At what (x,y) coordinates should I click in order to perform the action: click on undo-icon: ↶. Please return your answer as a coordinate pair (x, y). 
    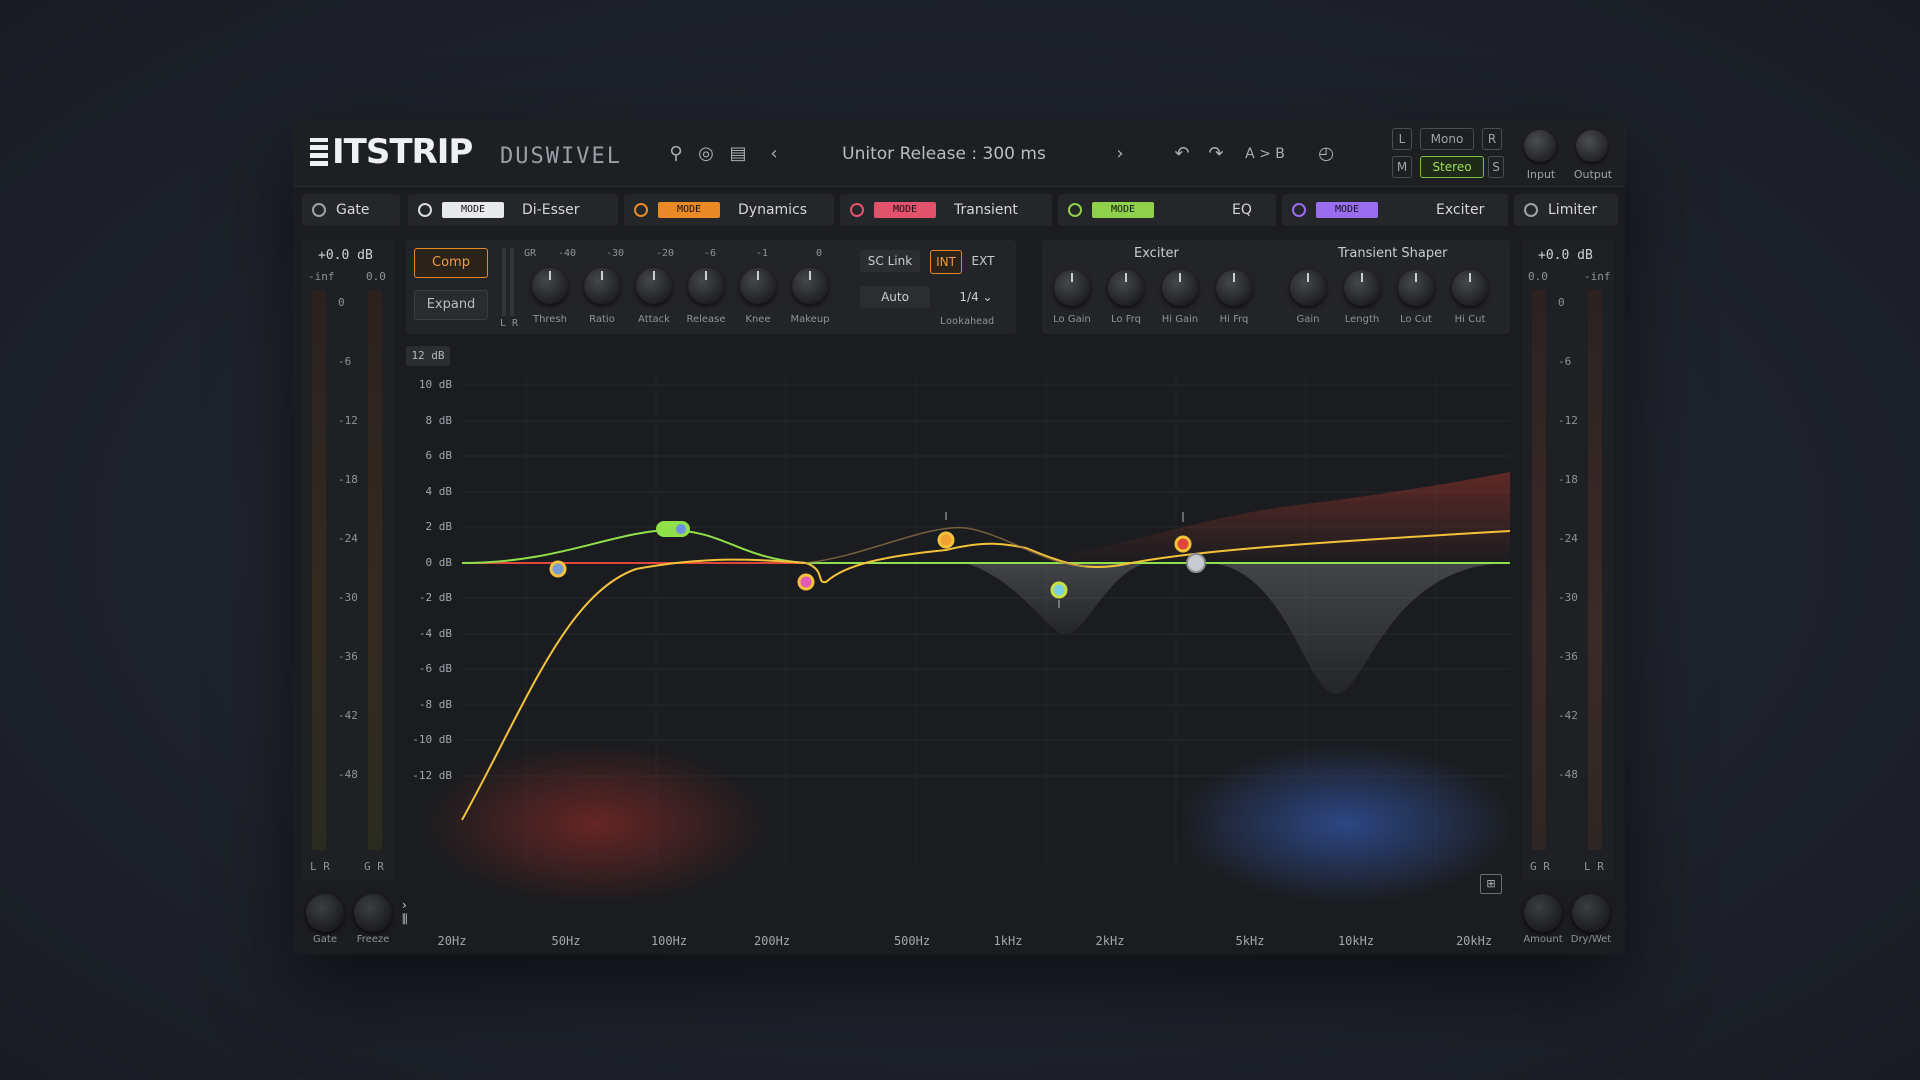
    Looking at the image, I should click on (1182, 154).